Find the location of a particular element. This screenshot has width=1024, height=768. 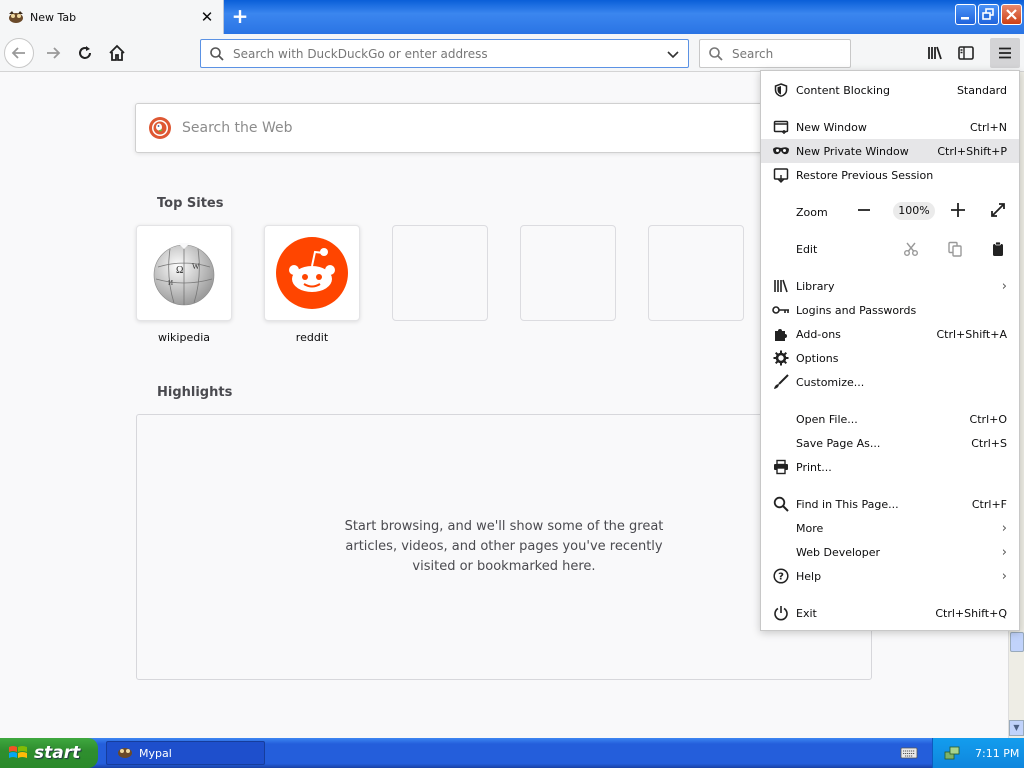

network-icon is located at coordinates (952, 753).